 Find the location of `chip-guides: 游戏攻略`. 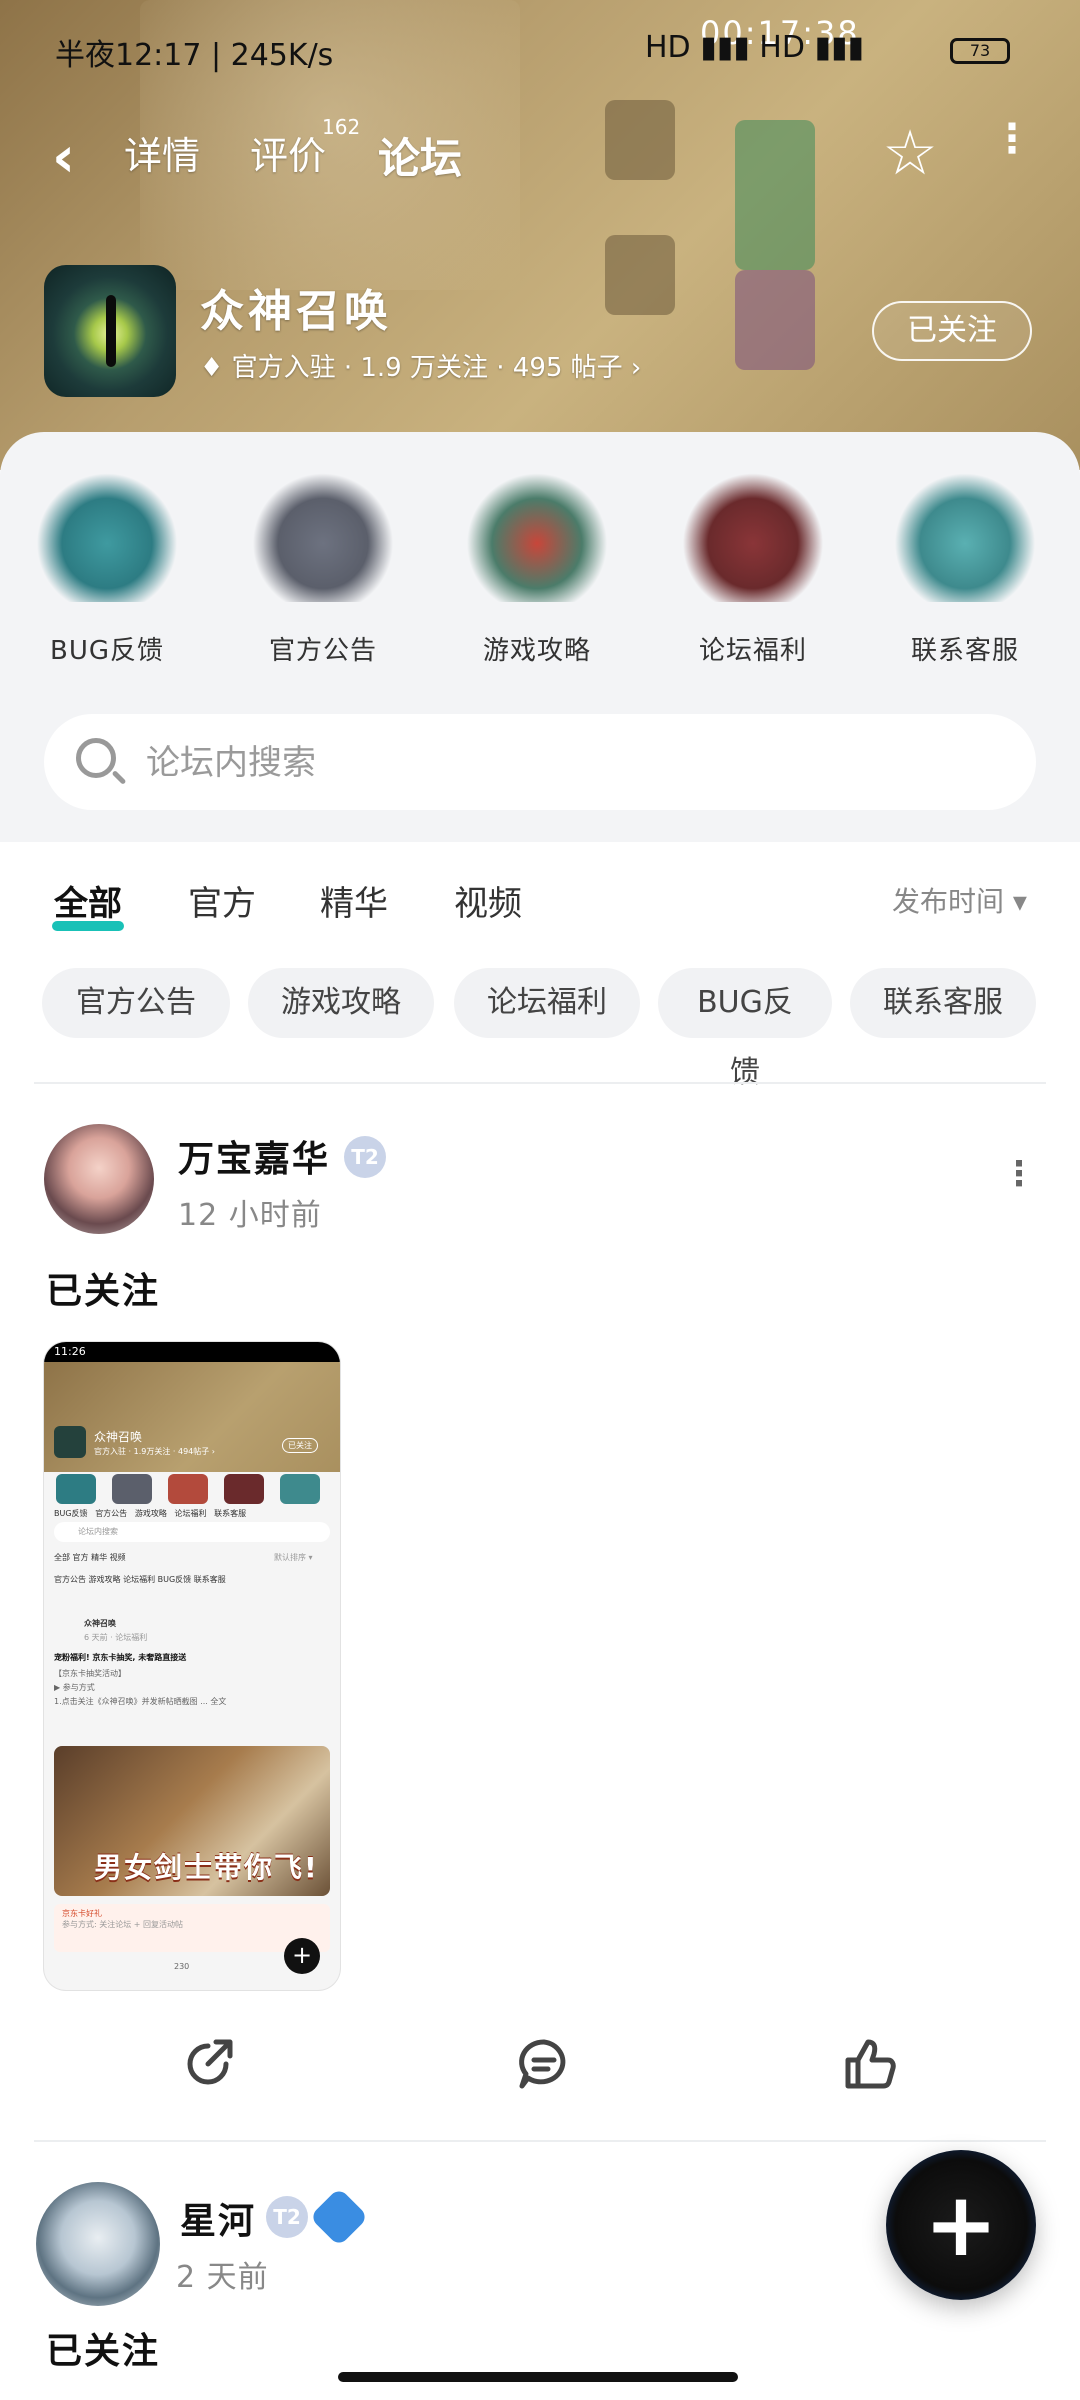

chip-guides: 游戏攻略 is located at coordinates (341, 1003).